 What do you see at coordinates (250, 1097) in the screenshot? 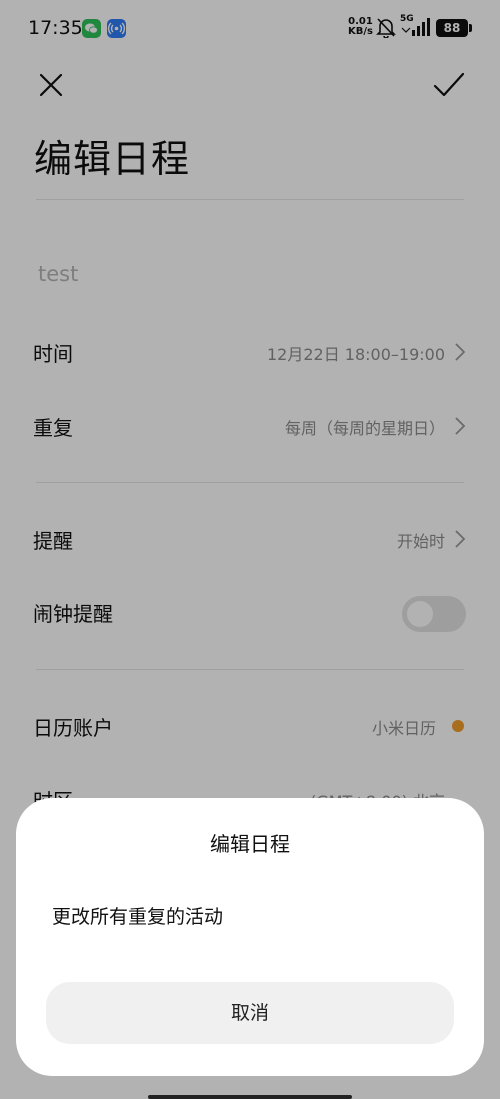
I see `home-indicator` at bounding box center [250, 1097].